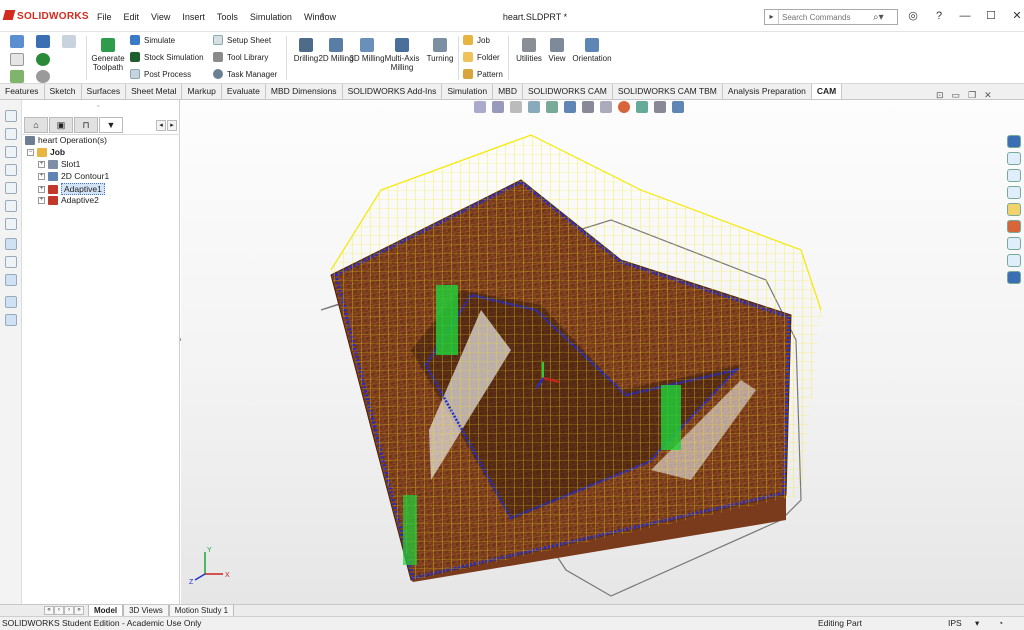 Image resolution: width=1024 pixels, height=630 pixels. What do you see at coordinates (827, 91) in the screenshot?
I see `tab-cam: CAM` at bounding box center [827, 91].